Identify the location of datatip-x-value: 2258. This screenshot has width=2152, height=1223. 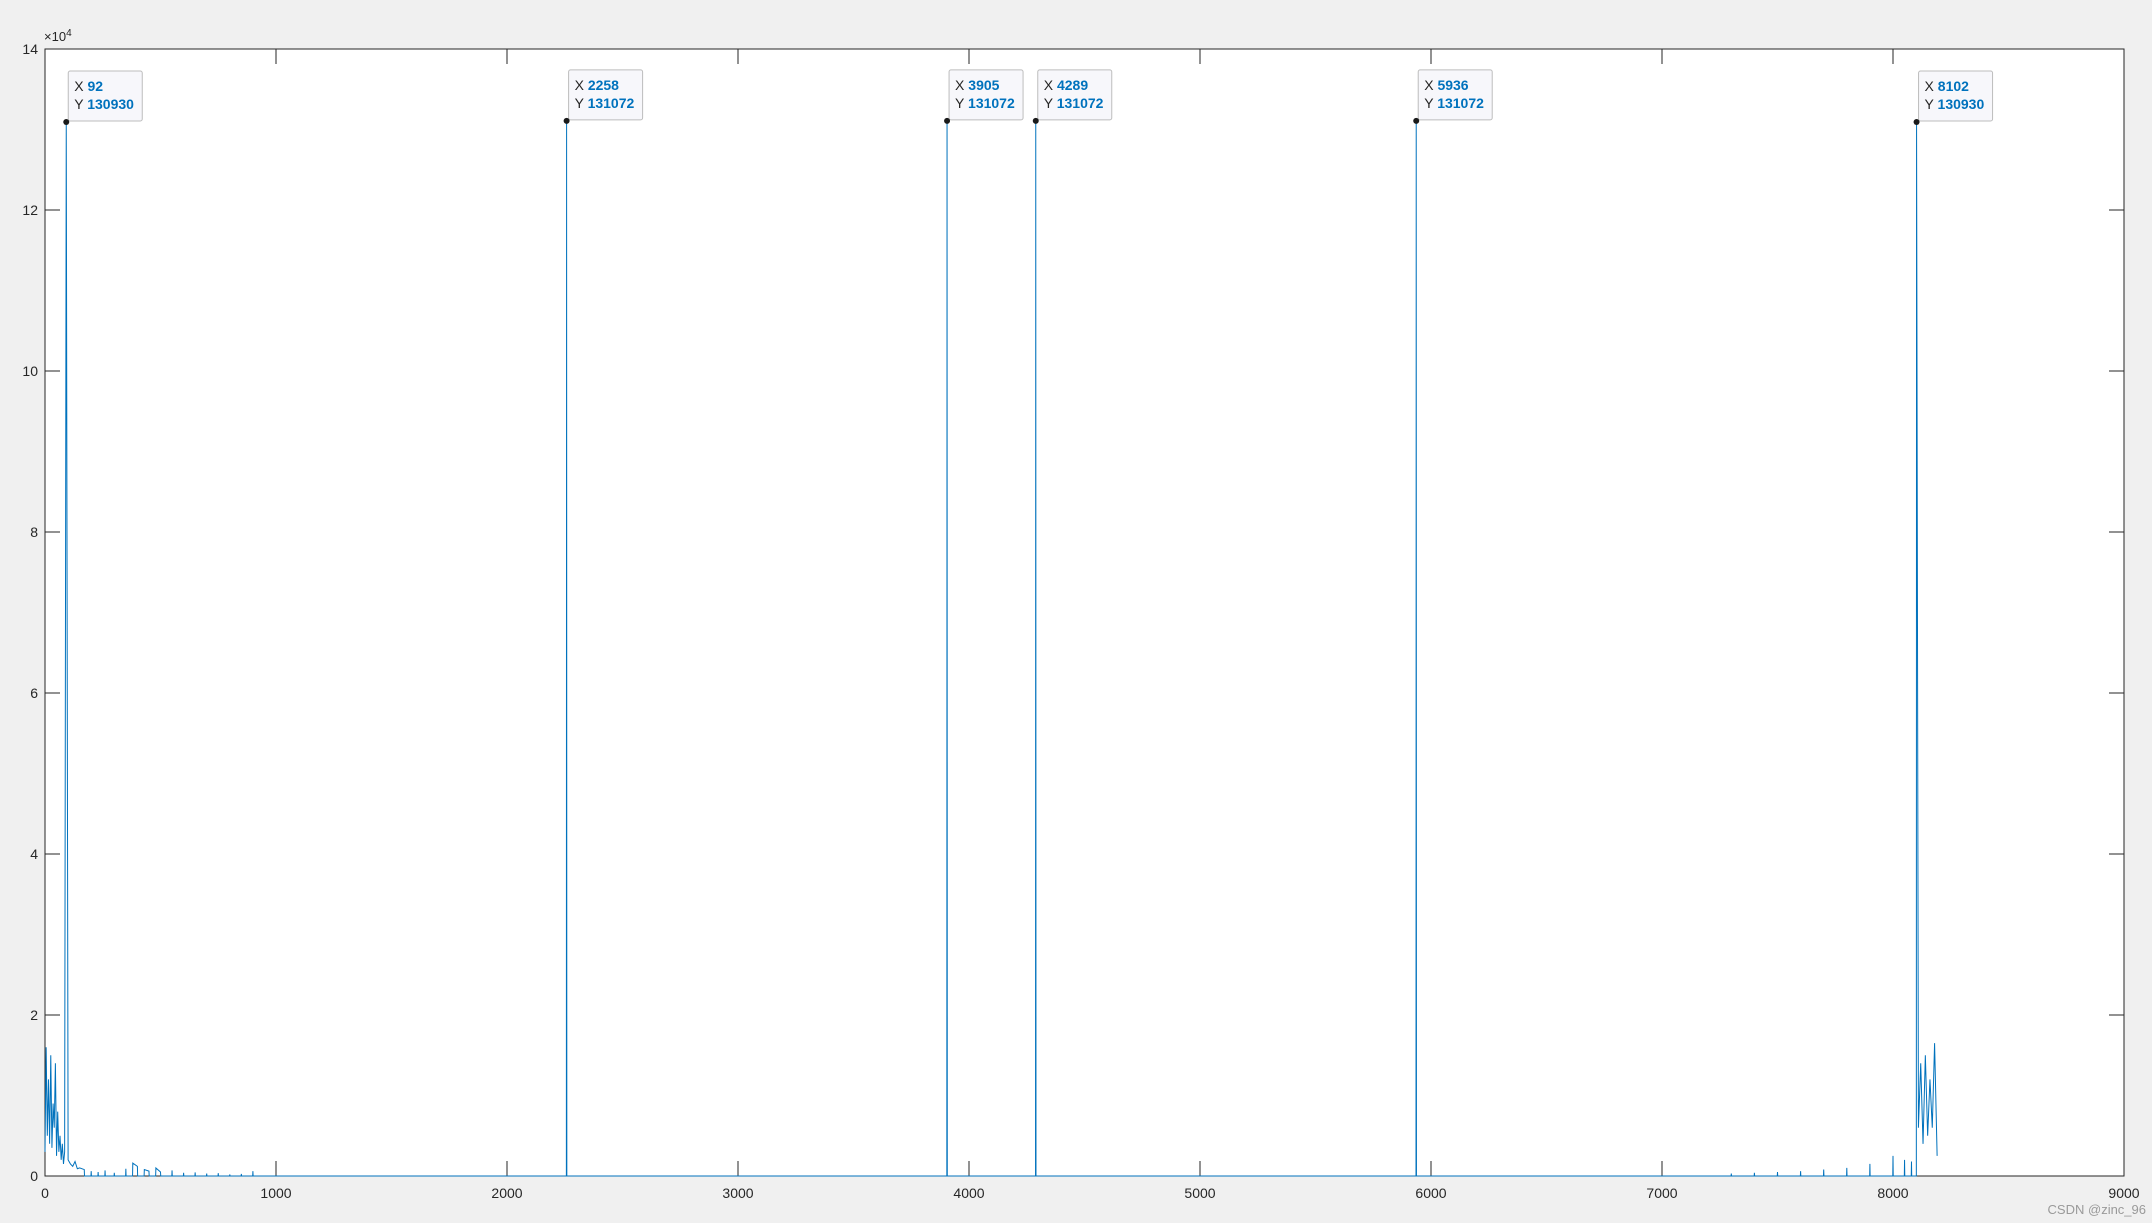
(603, 85).